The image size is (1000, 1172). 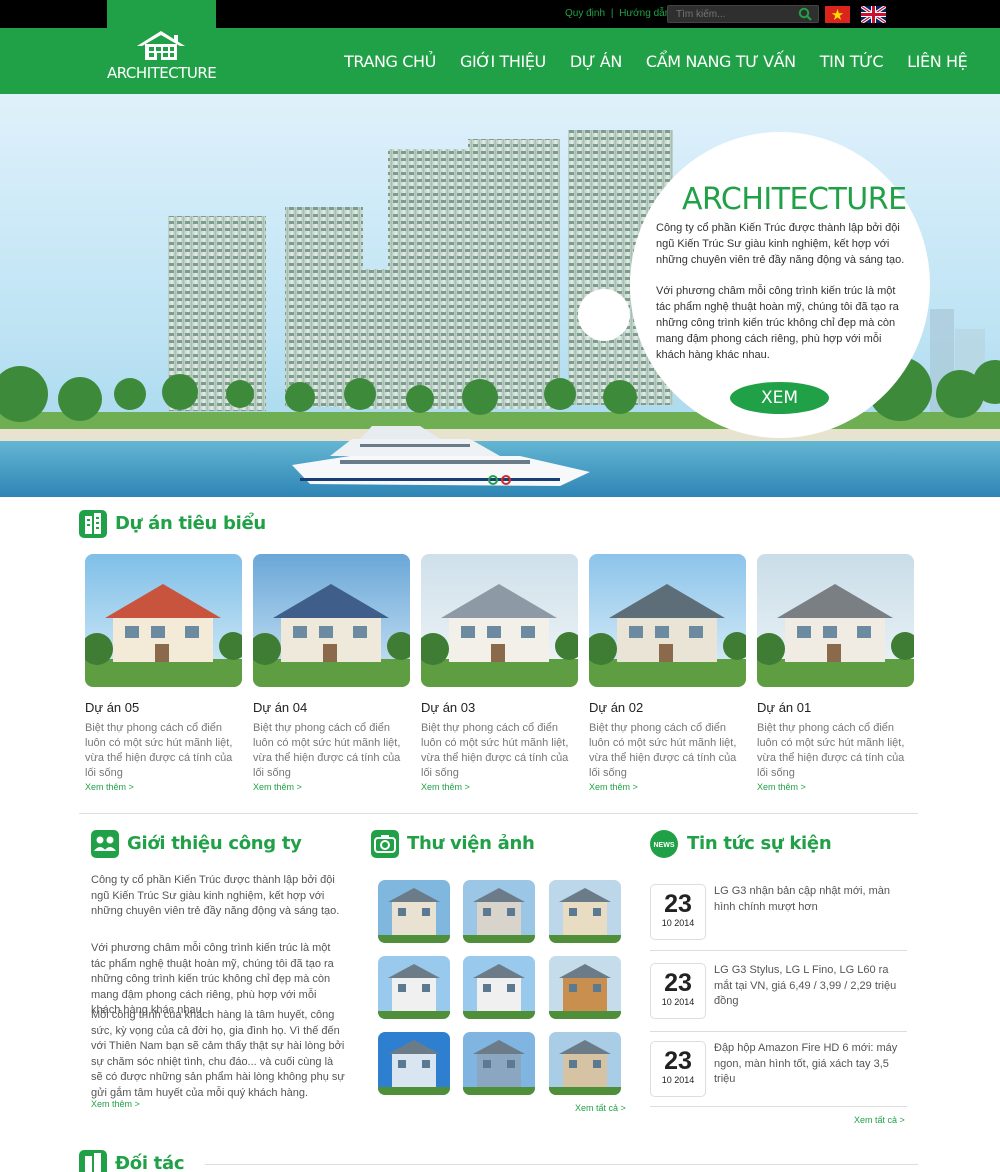 What do you see at coordinates (162, 73) in the screenshot?
I see `logo-text: ARCHITECTURE` at bounding box center [162, 73].